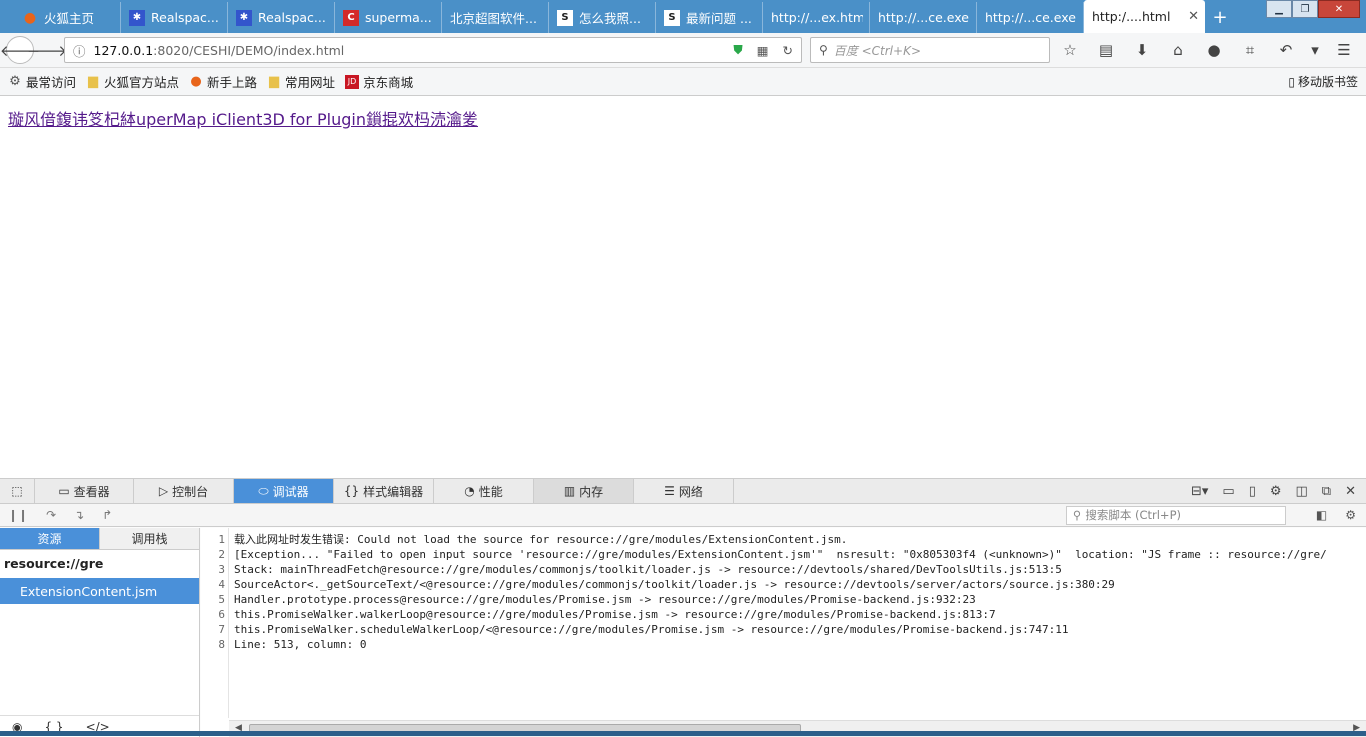 Image resolution: width=1366 pixels, height=737 pixels. I want to click on tab-callstack: 调用栈, so click(149, 538).